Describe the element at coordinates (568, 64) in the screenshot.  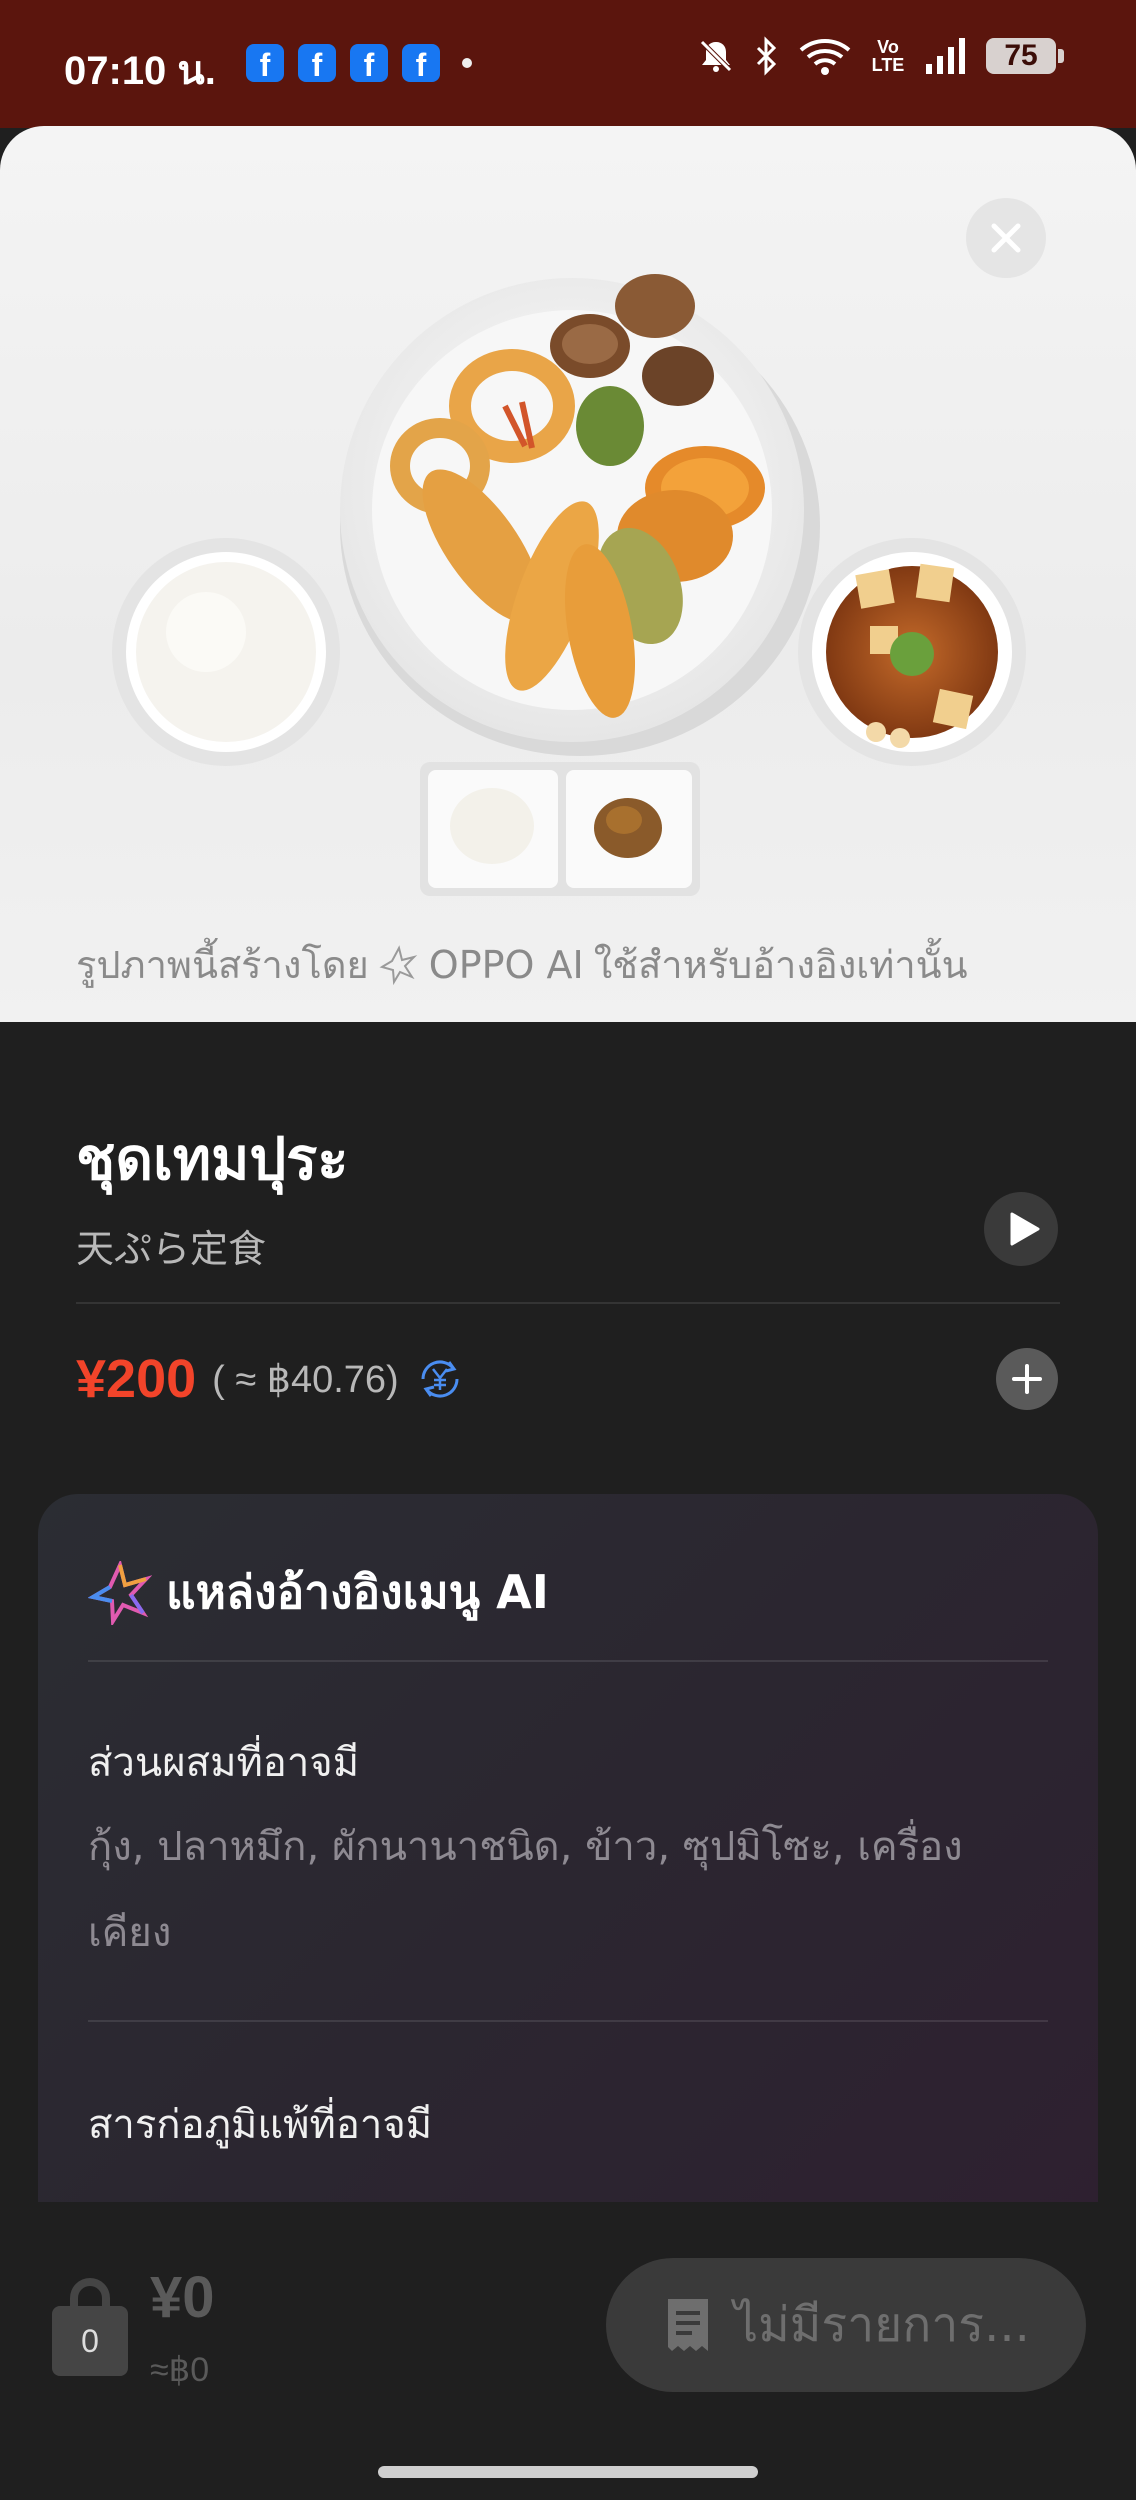
I see `status-bar: 07:10 น. f f f f Vo LTE 75` at that location.